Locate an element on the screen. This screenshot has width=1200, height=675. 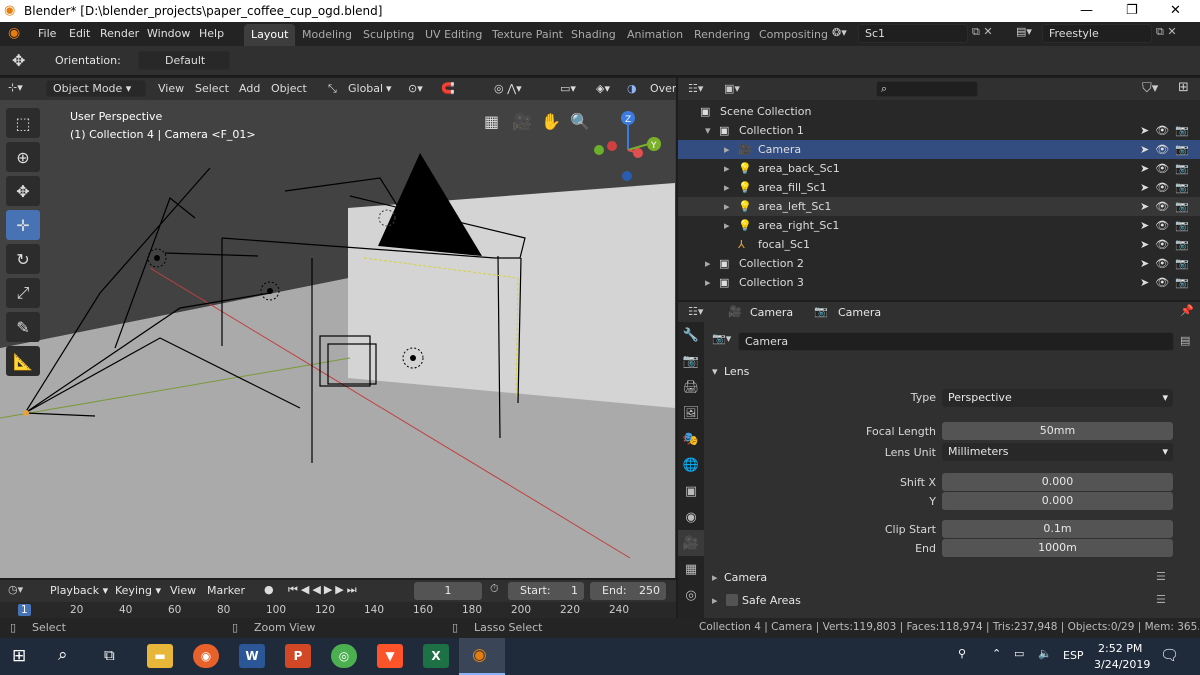
input-language: ESP is located at coordinates (1073, 655).